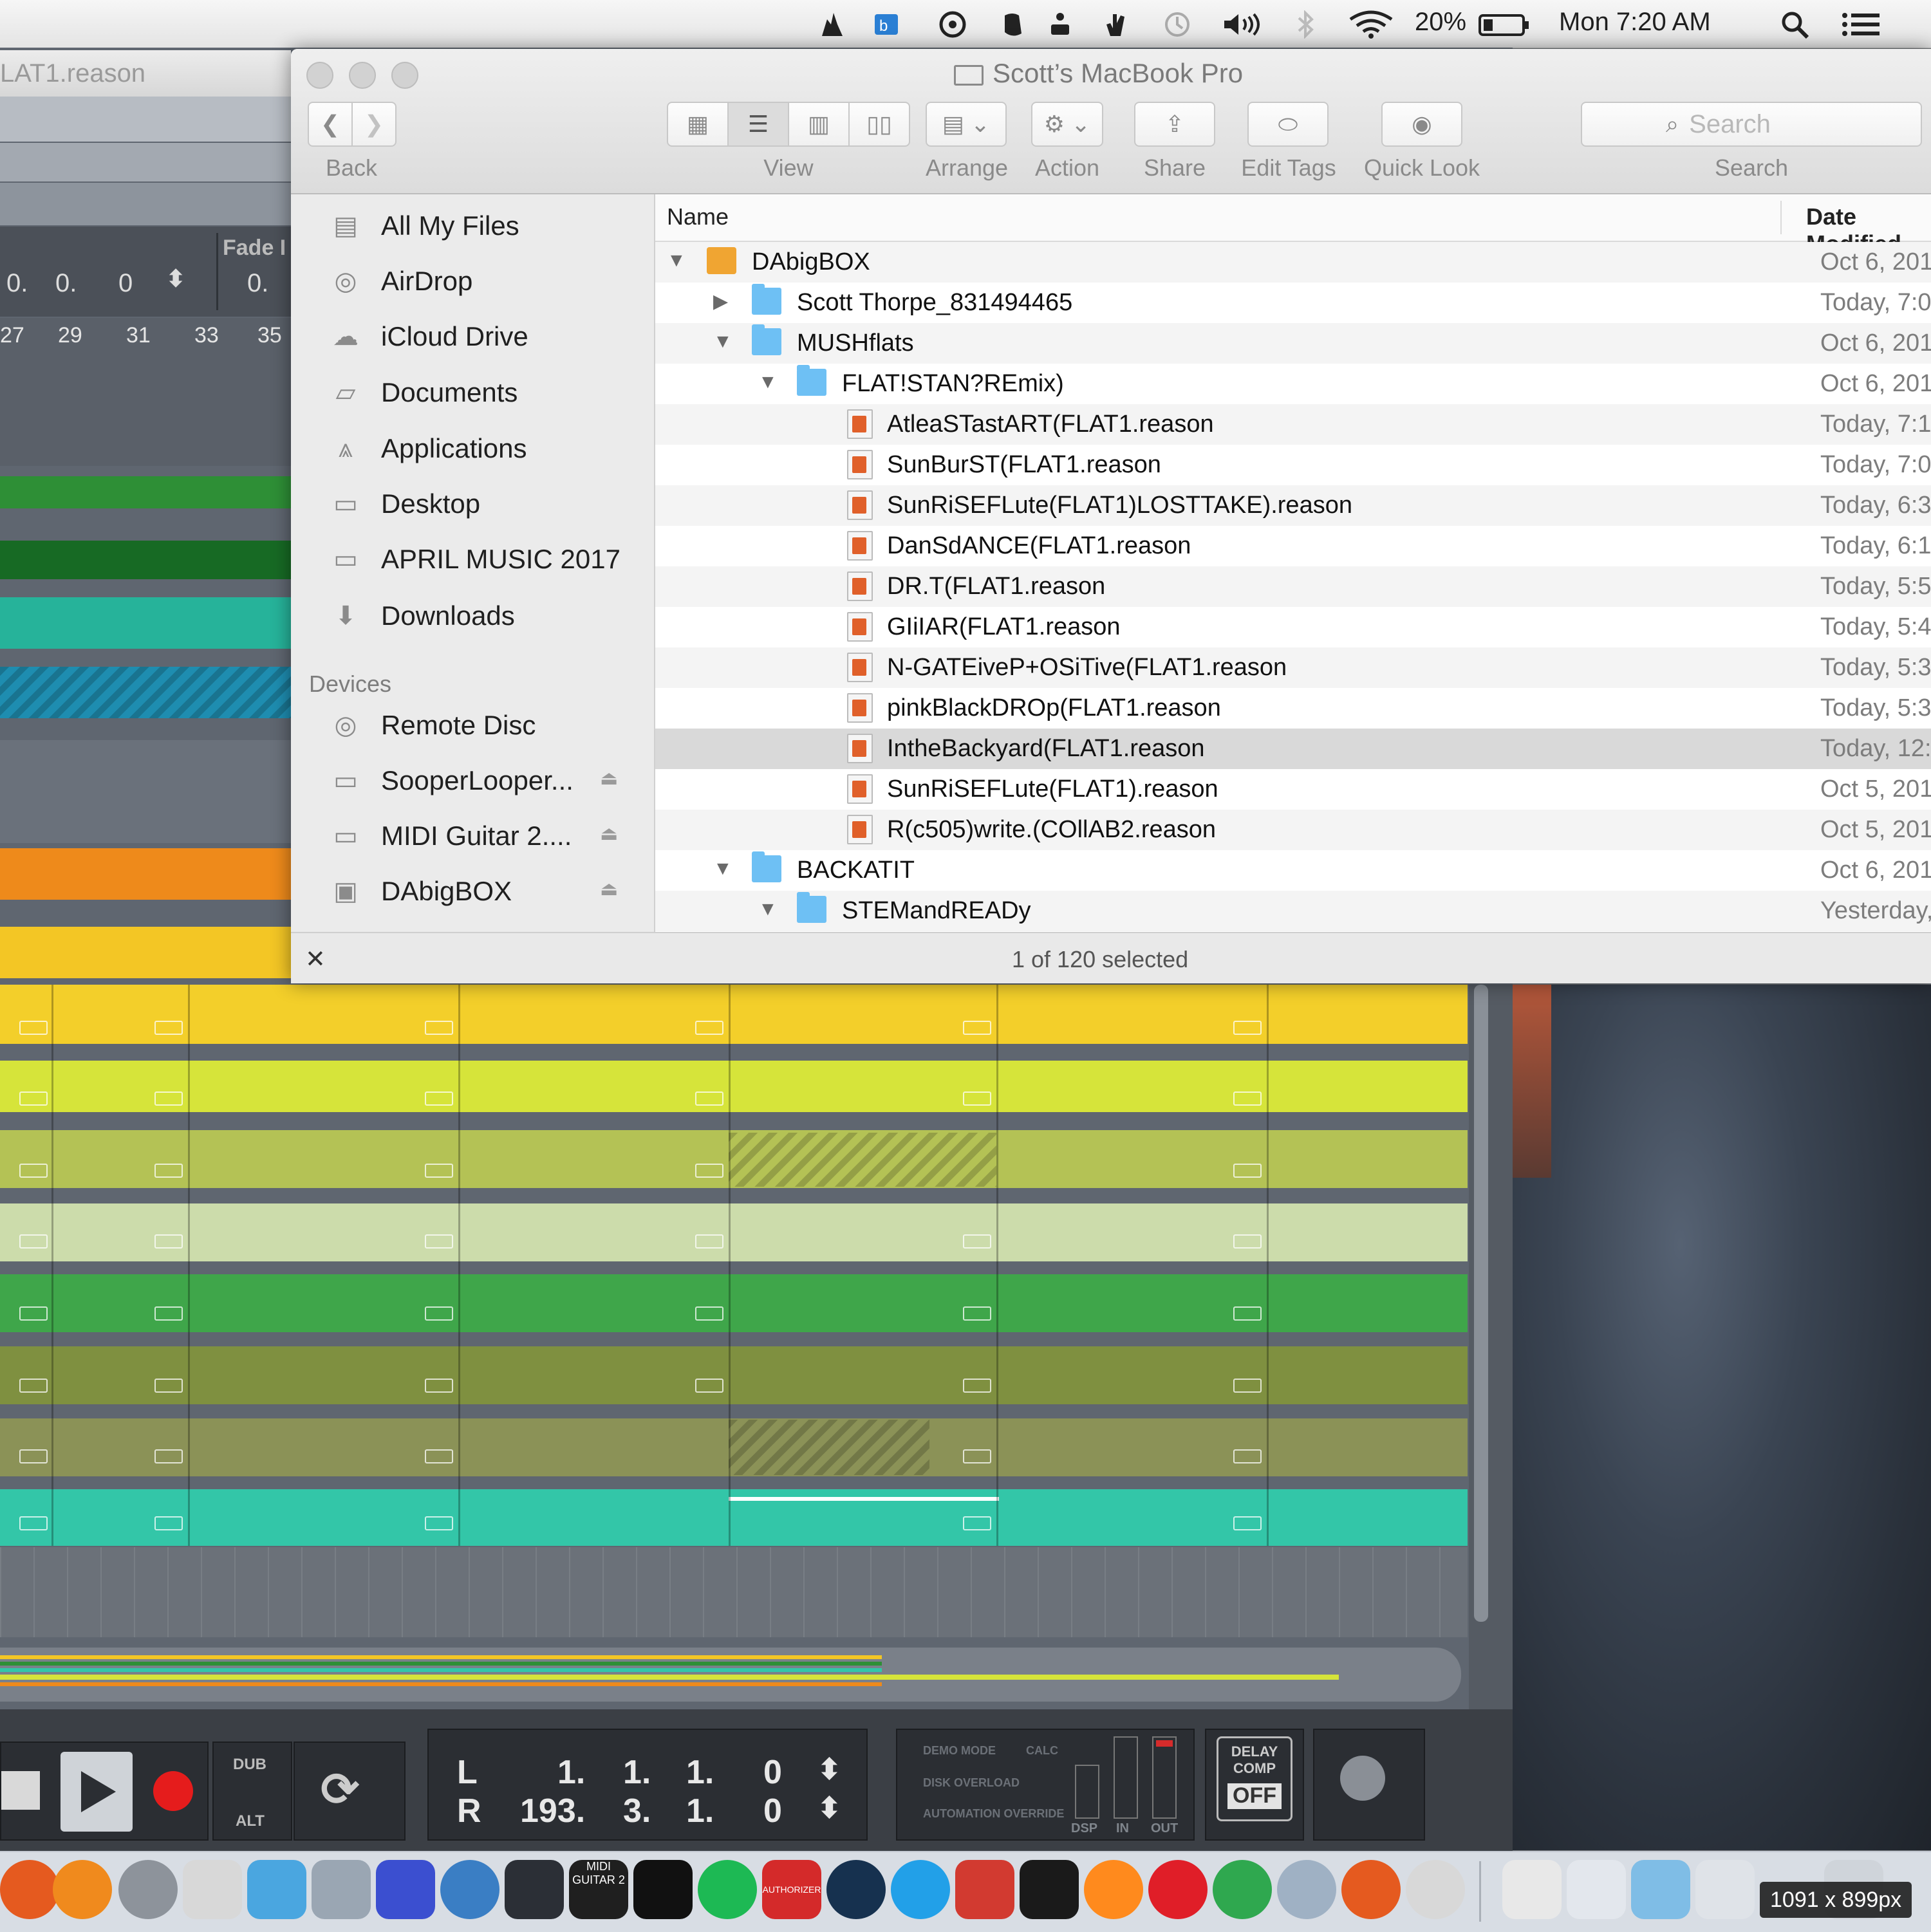 The width and height of the screenshot is (1931, 1932). What do you see at coordinates (1305, 24) in the screenshot?
I see `bluetooth-icon` at bounding box center [1305, 24].